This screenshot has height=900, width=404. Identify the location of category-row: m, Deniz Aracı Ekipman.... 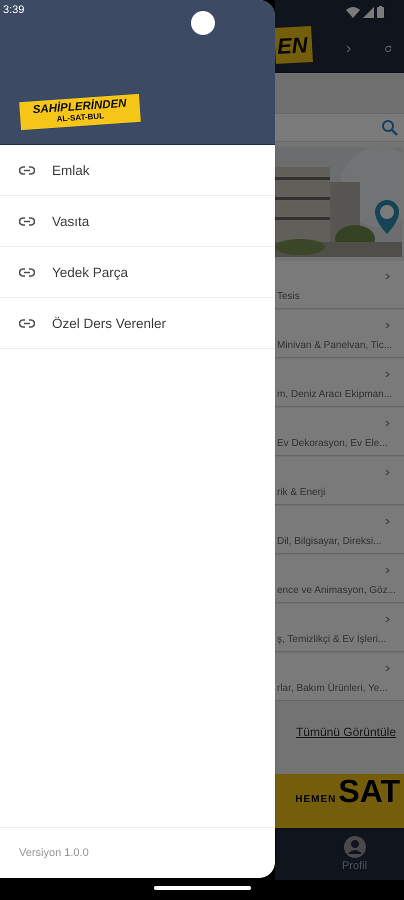
(339, 383).